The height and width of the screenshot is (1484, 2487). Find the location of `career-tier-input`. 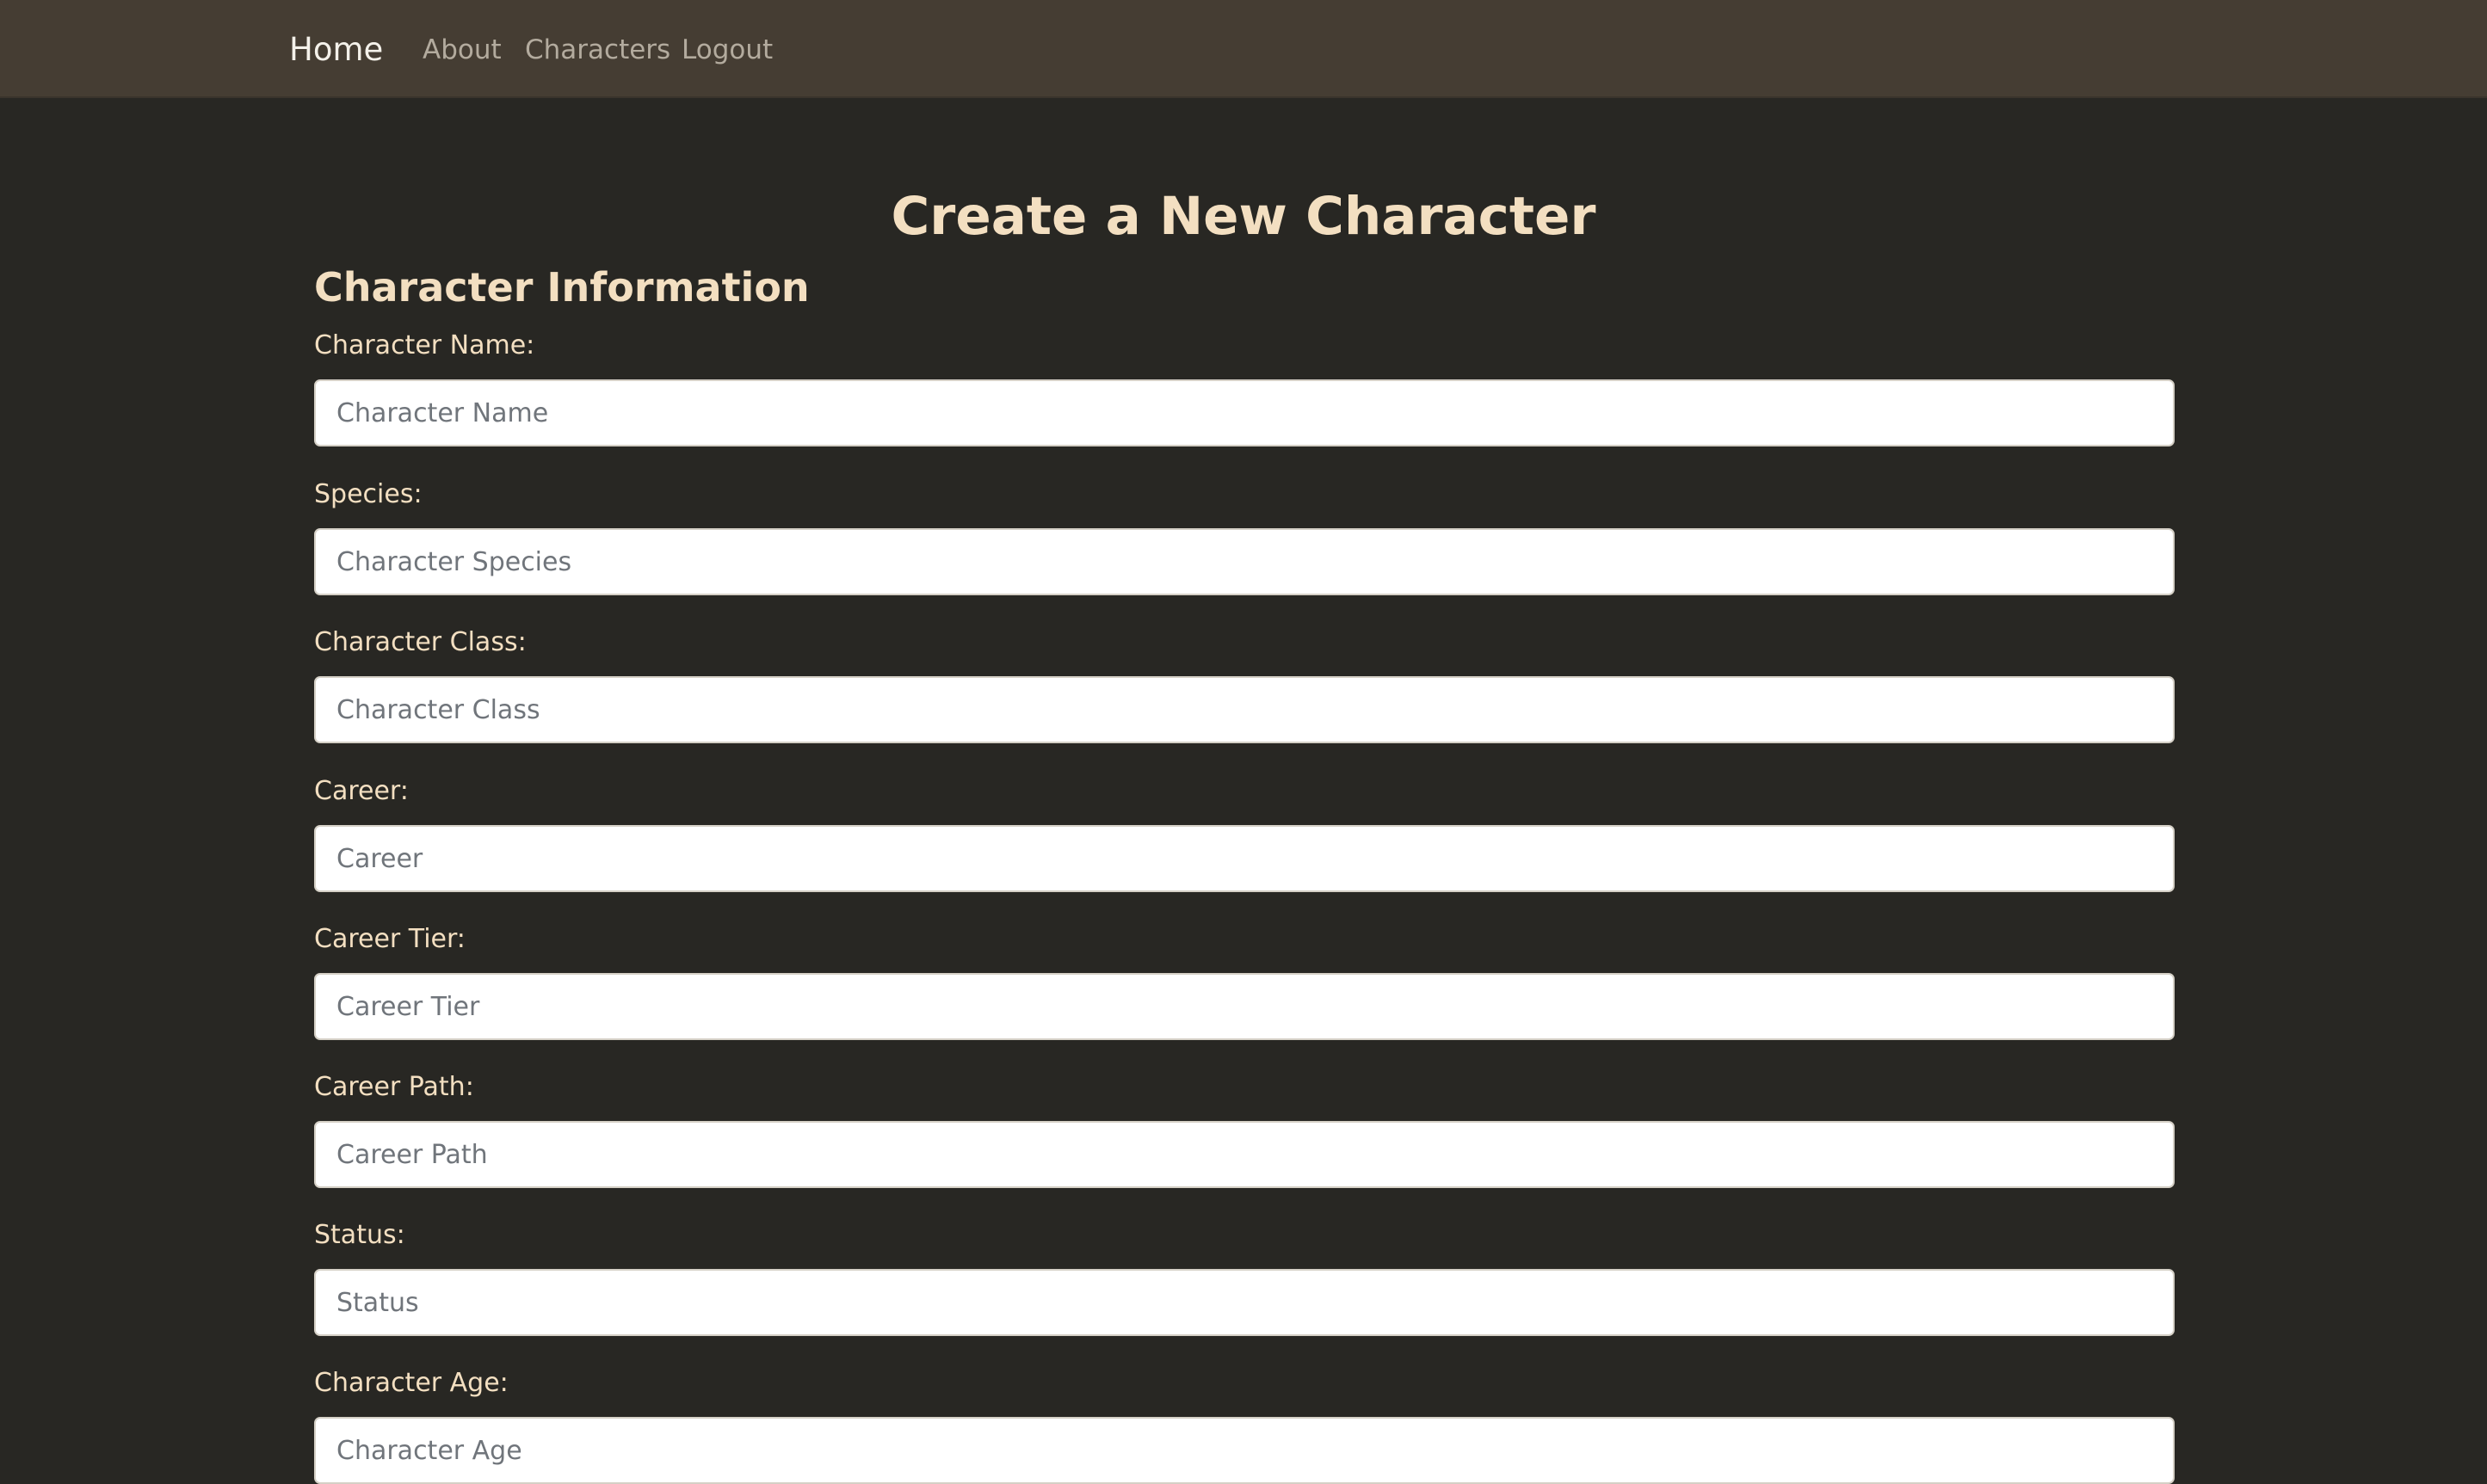

career-tier-input is located at coordinates (1244, 1006).